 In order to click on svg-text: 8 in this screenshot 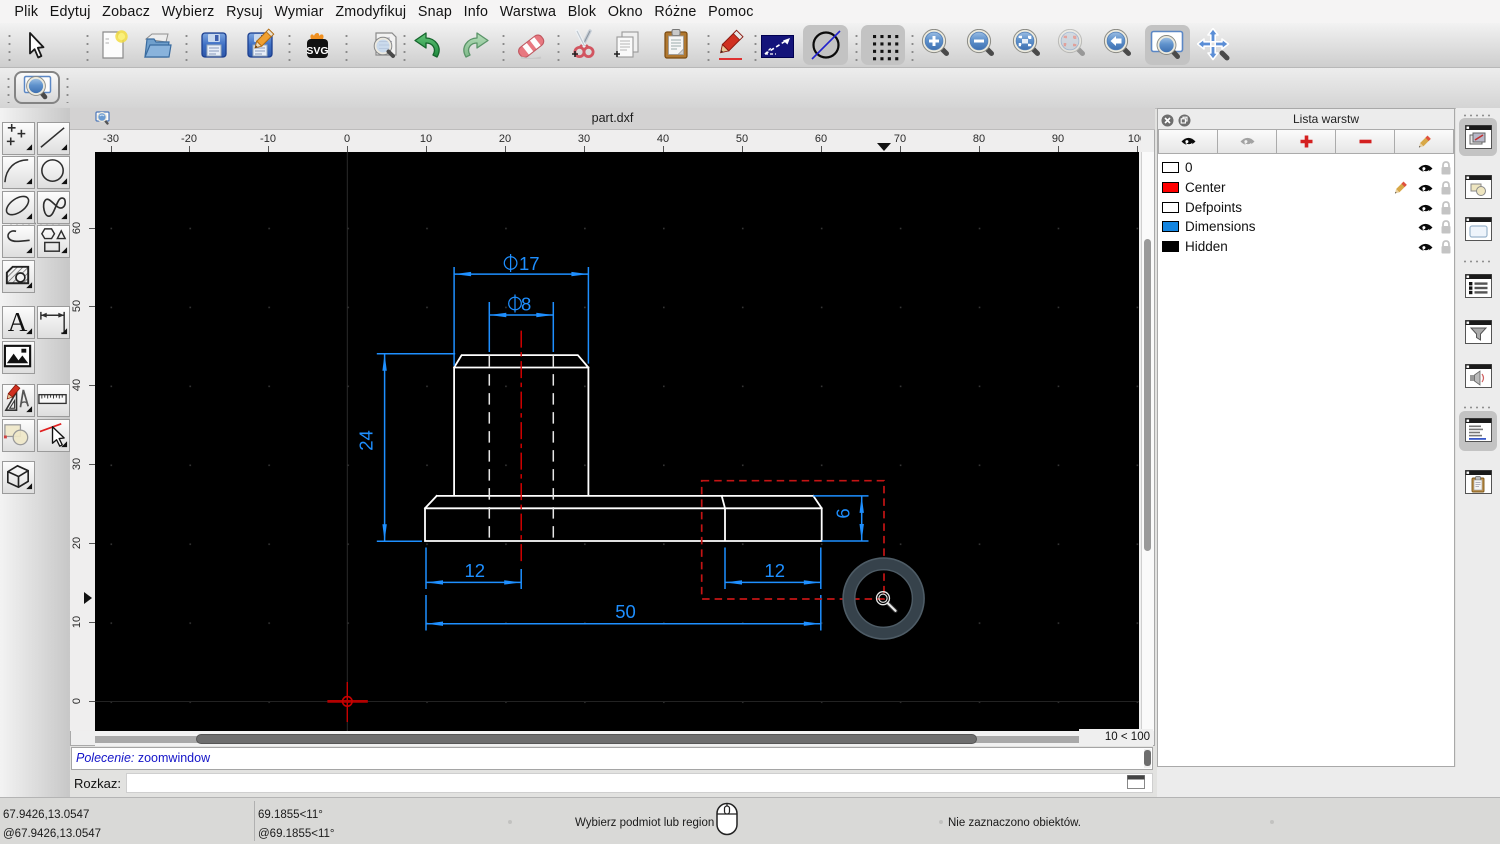, I will do `click(526, 304)`.